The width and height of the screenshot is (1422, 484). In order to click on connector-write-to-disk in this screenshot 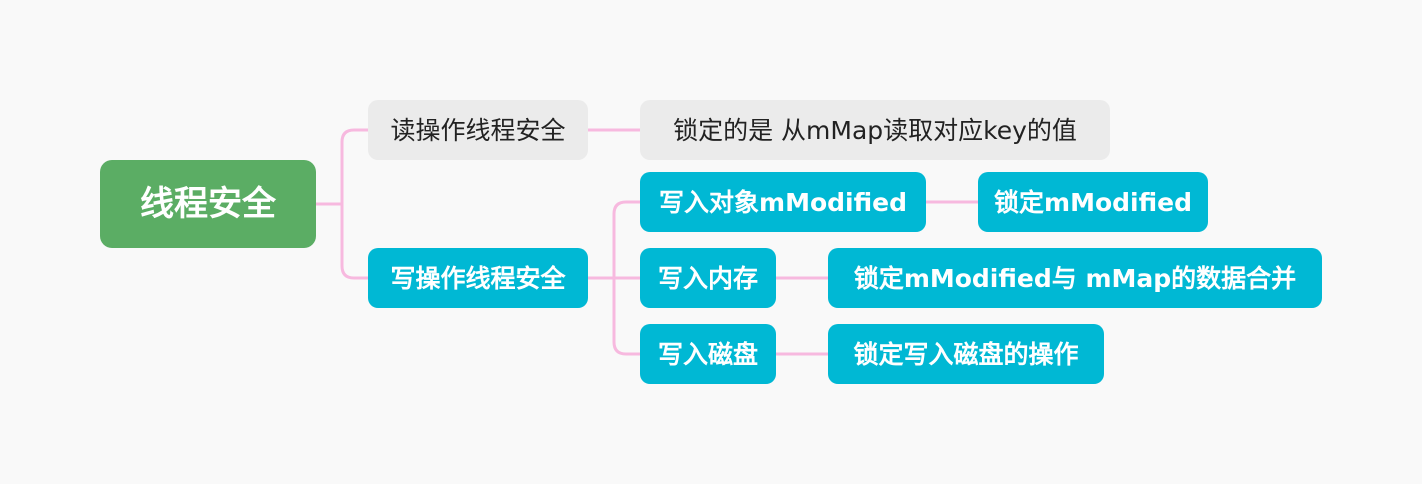, I will do `click(627, 316)`.